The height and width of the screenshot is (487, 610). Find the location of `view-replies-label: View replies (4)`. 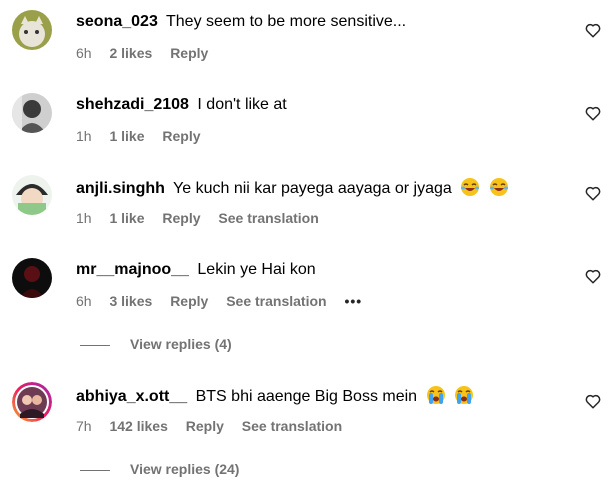

view-replies-label: View replies (4) is located at coordinates (181, 344).